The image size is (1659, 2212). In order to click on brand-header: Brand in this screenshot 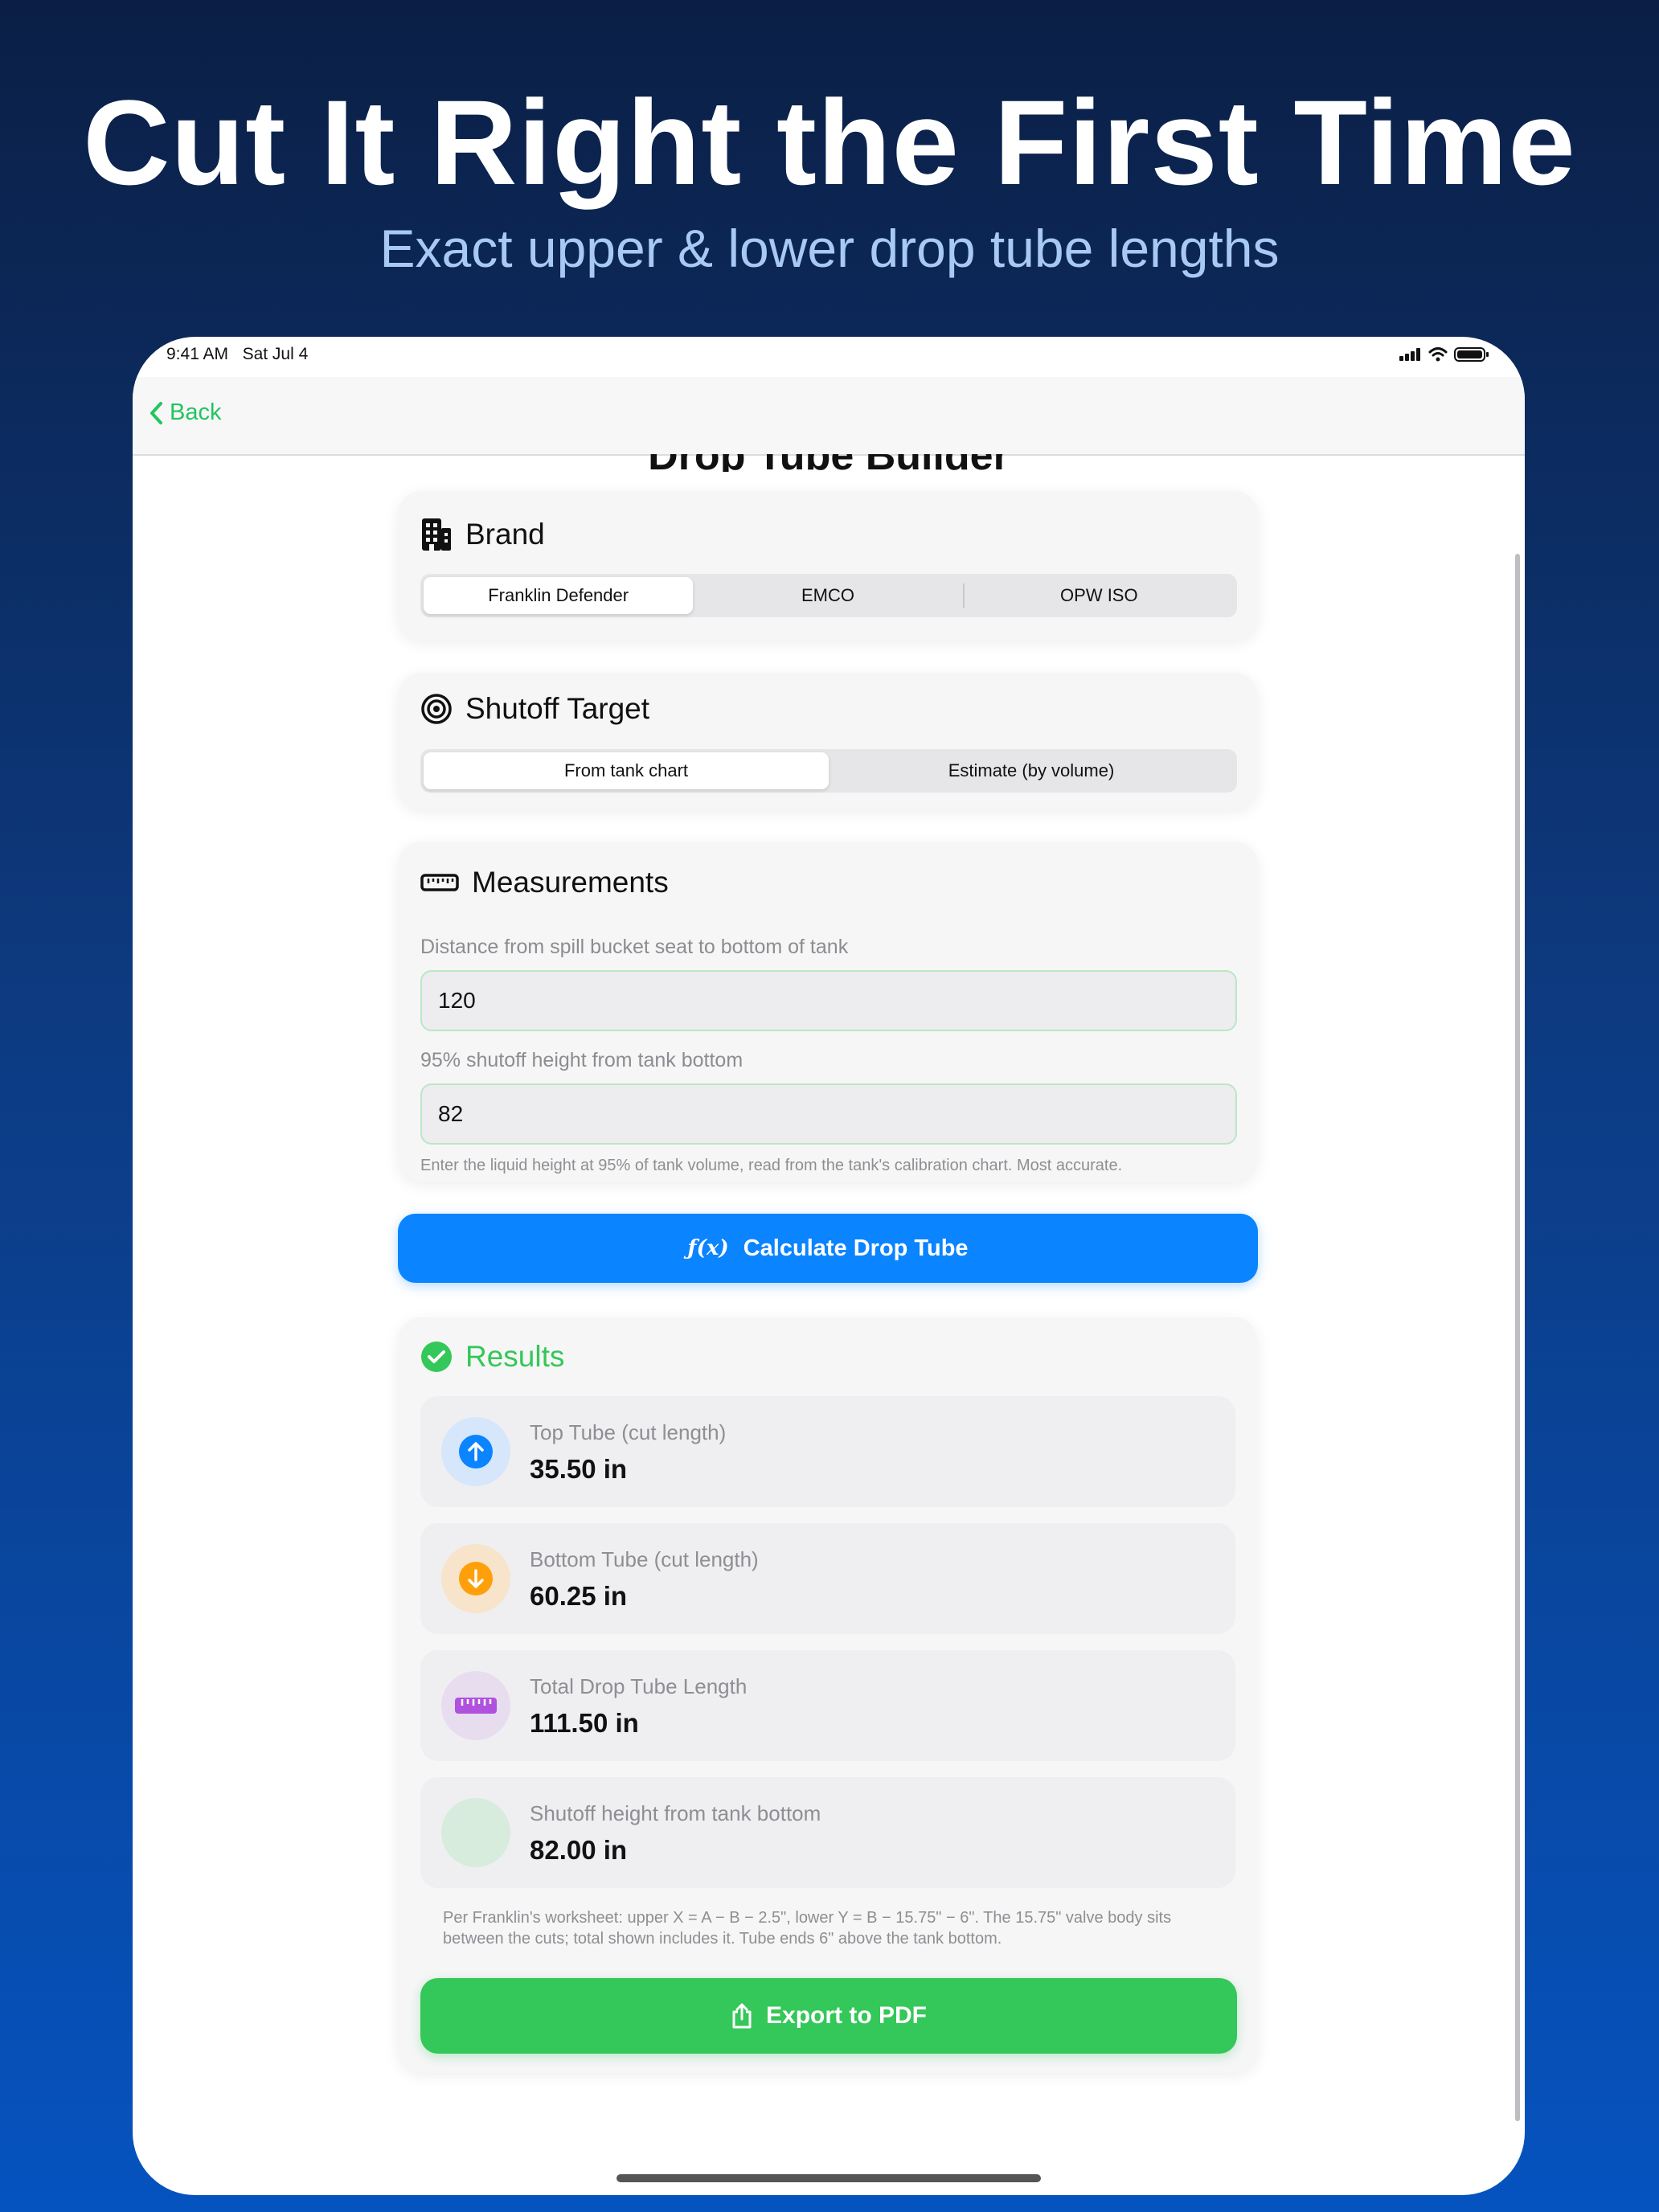, I will do `click(482, 534)`.